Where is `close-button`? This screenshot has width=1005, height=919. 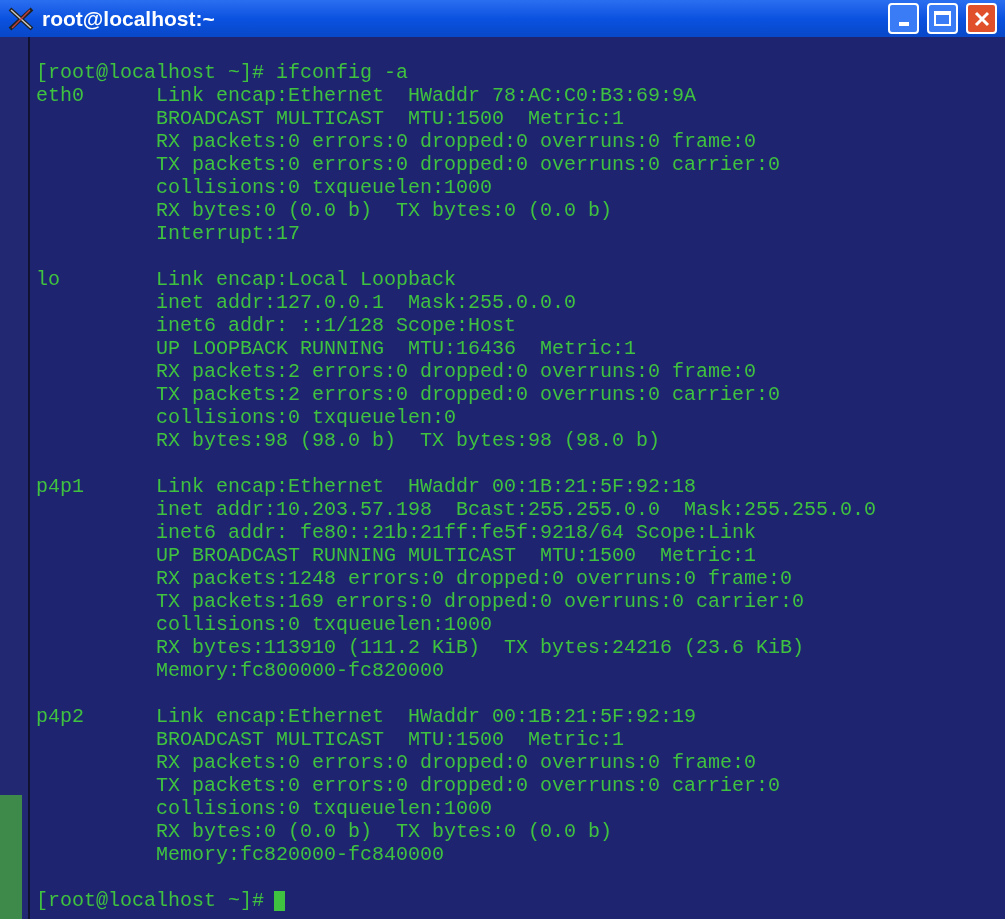
close-button is located at coordinates (981, 18).